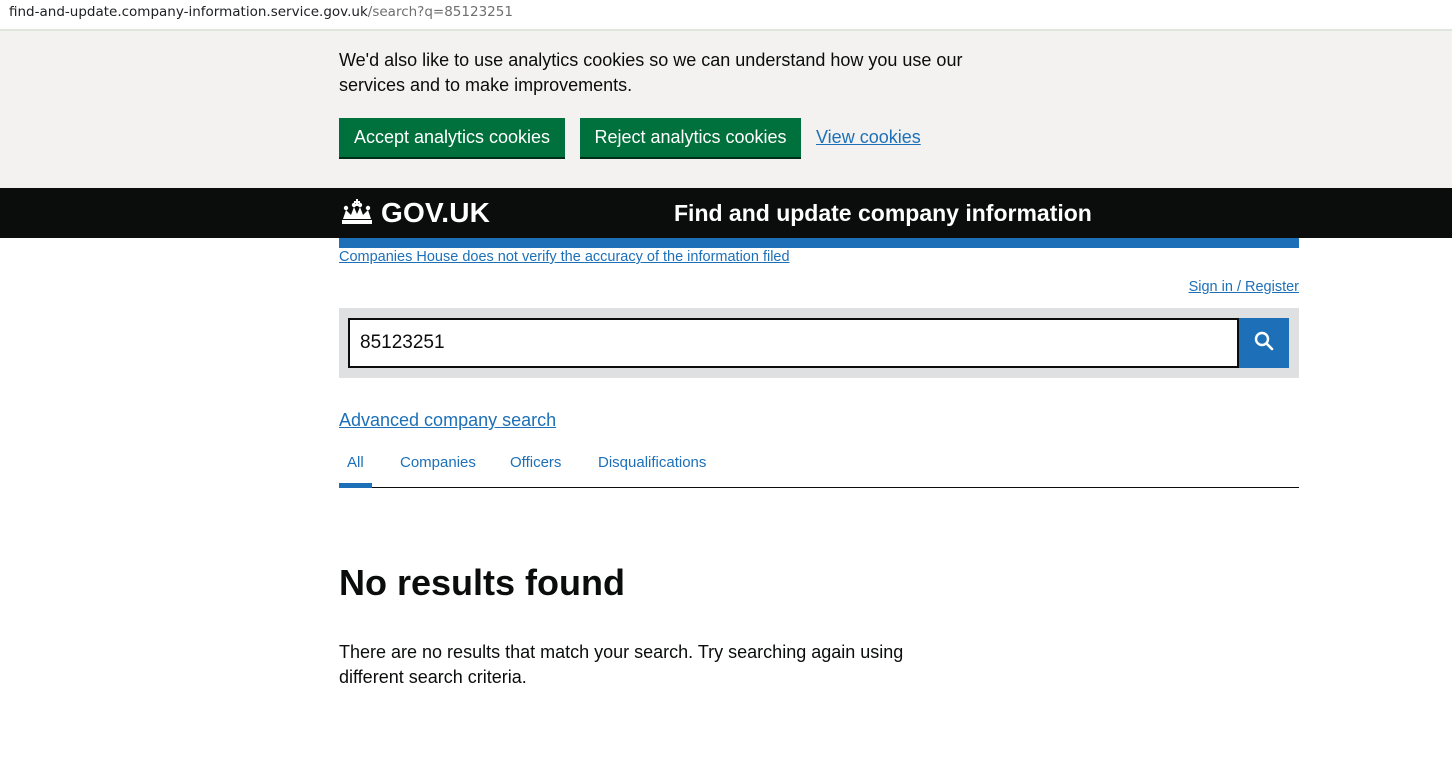 This screenshot has width=1452, height=769. Describe the element at coordinates (355, 462) in the screenshot. I see `tab-all: All` at that location.